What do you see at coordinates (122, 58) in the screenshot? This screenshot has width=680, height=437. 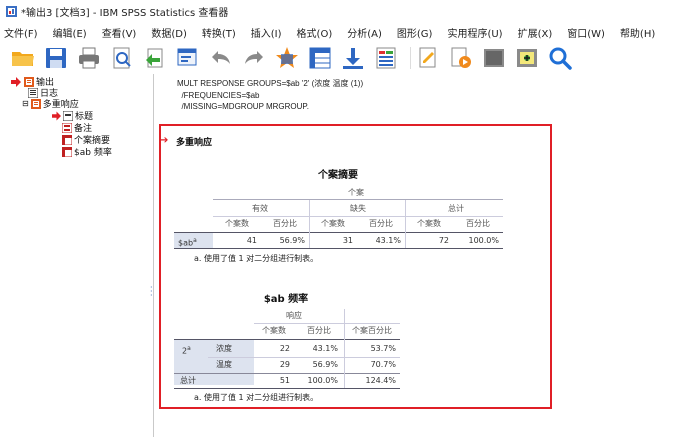 I see `print-preview-icon` at bounding box center [122, 58].